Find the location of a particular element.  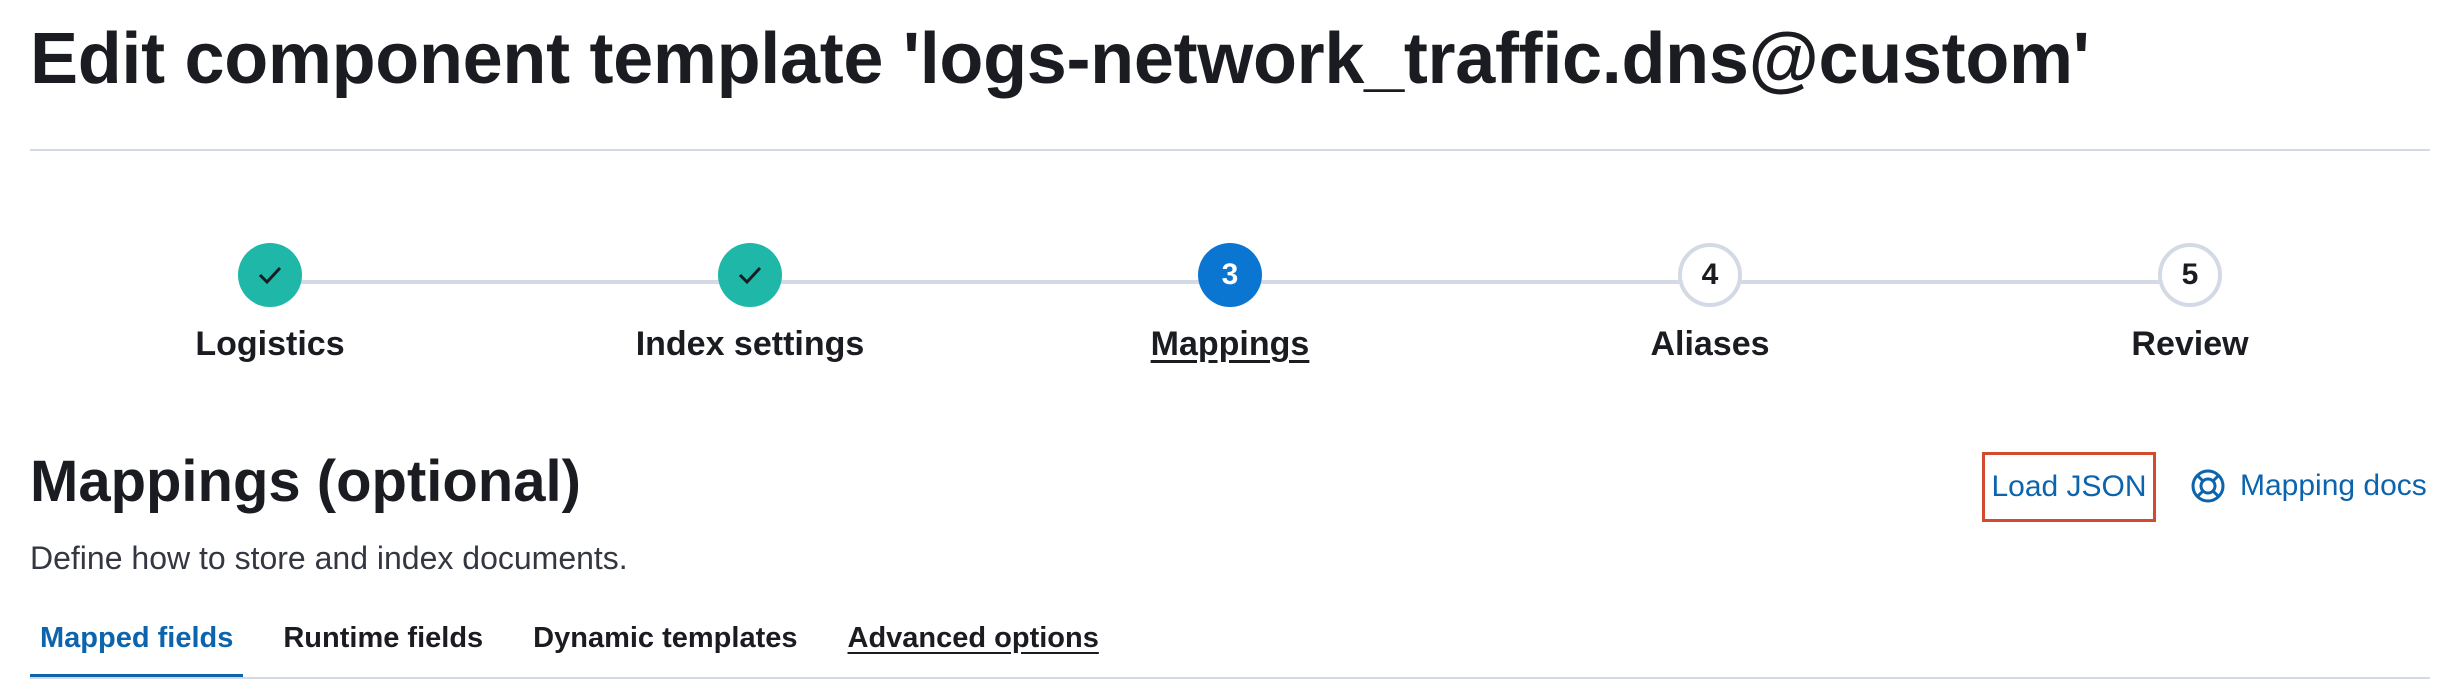

section-description: Define how to store and index documents. is located at coordinates (329, 558).